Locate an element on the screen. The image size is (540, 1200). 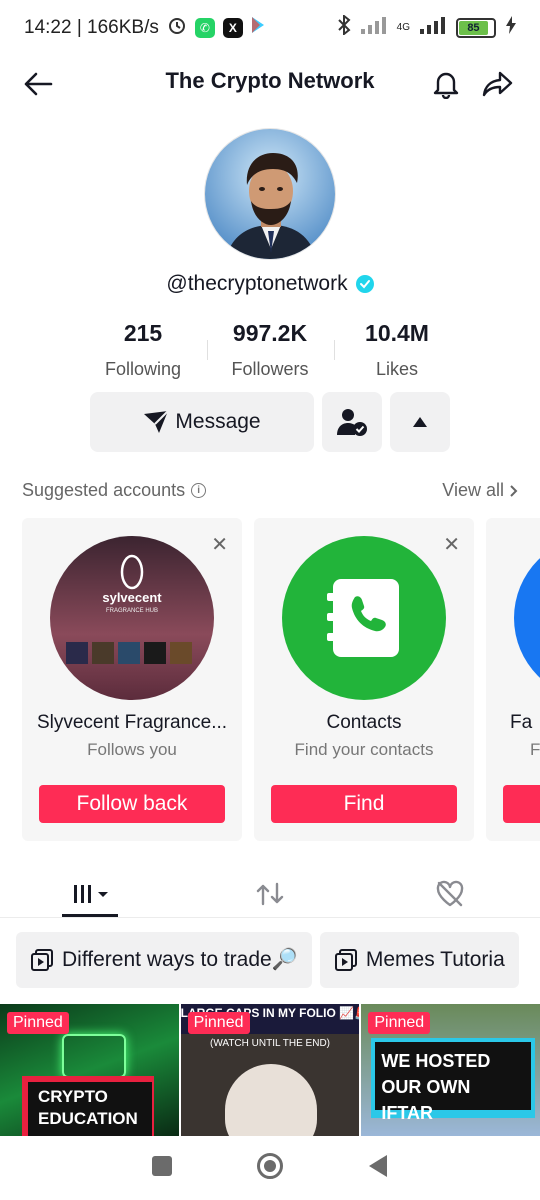
neon-sign-graphic is located at coordinates (94, 1056).